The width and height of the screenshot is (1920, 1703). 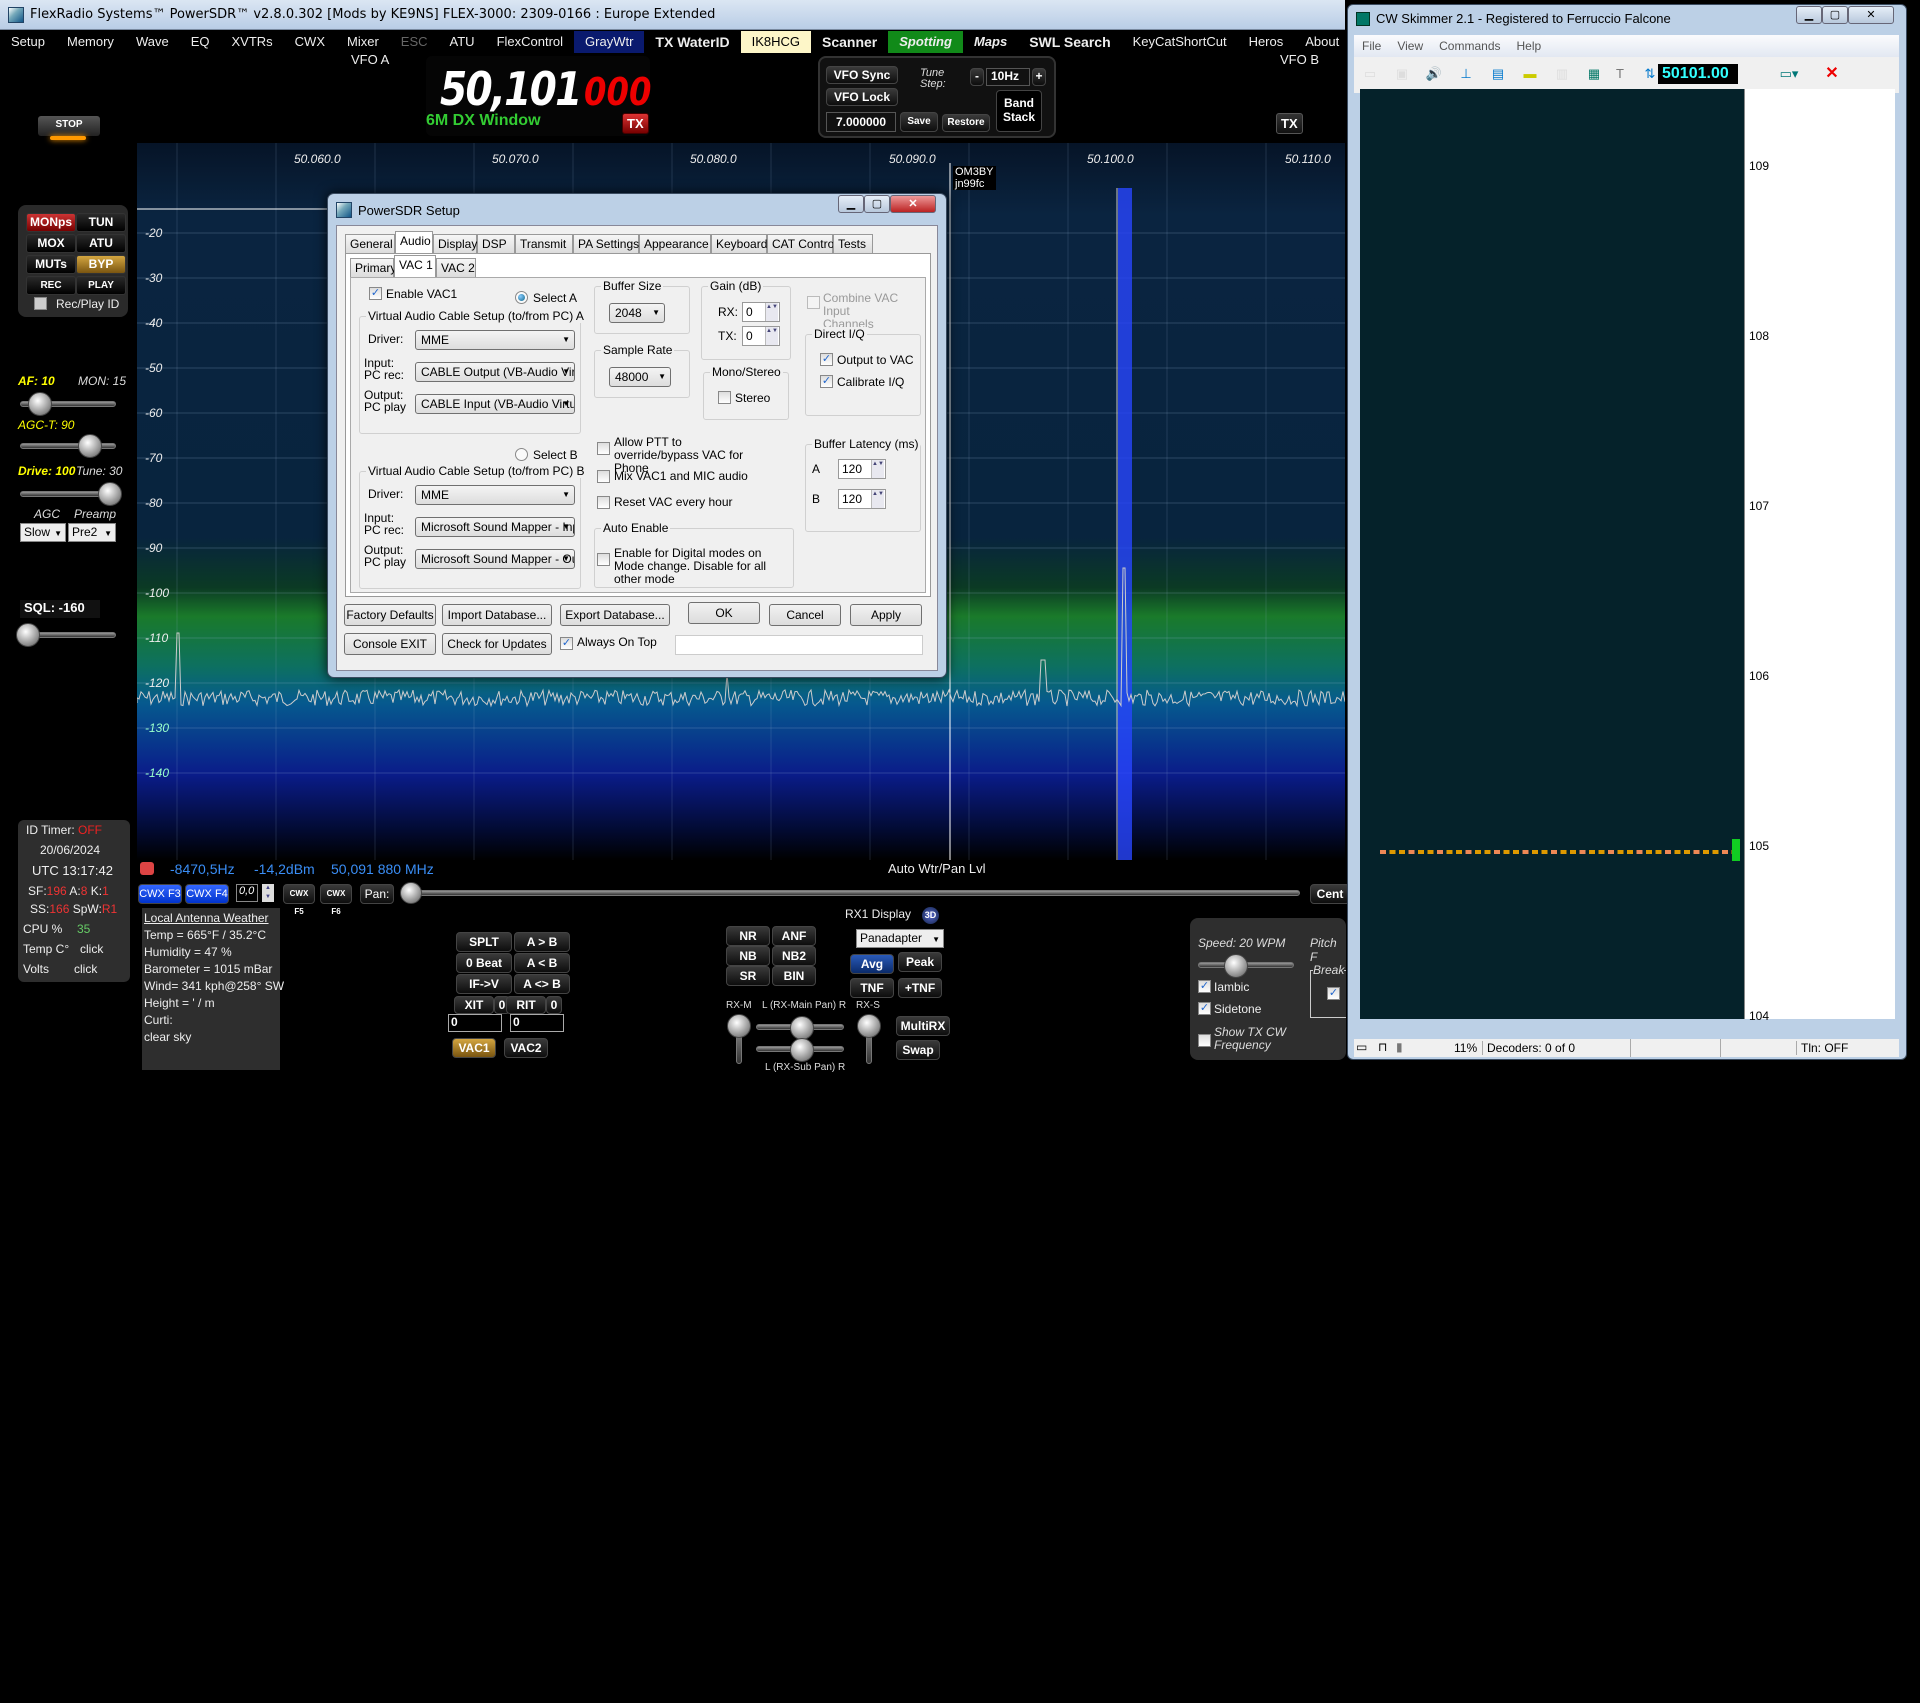 What do you see at coordinates (92, 532) in the screenshot?
I see `preamp-select: Pre2` at bounding box center [92, 532].